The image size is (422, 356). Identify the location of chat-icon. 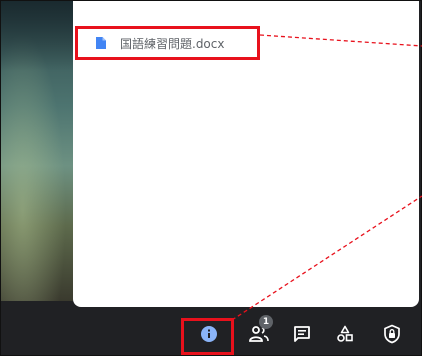
(302, 334).